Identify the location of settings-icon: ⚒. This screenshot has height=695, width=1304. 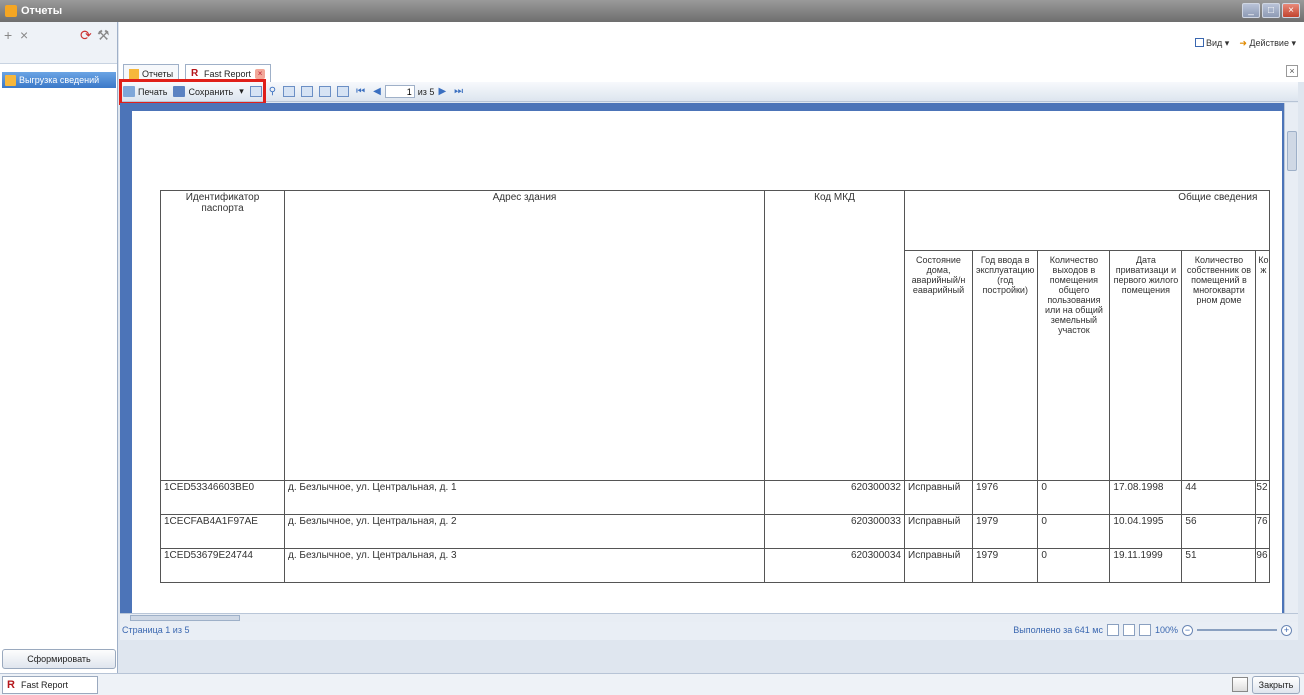
(103, 35).